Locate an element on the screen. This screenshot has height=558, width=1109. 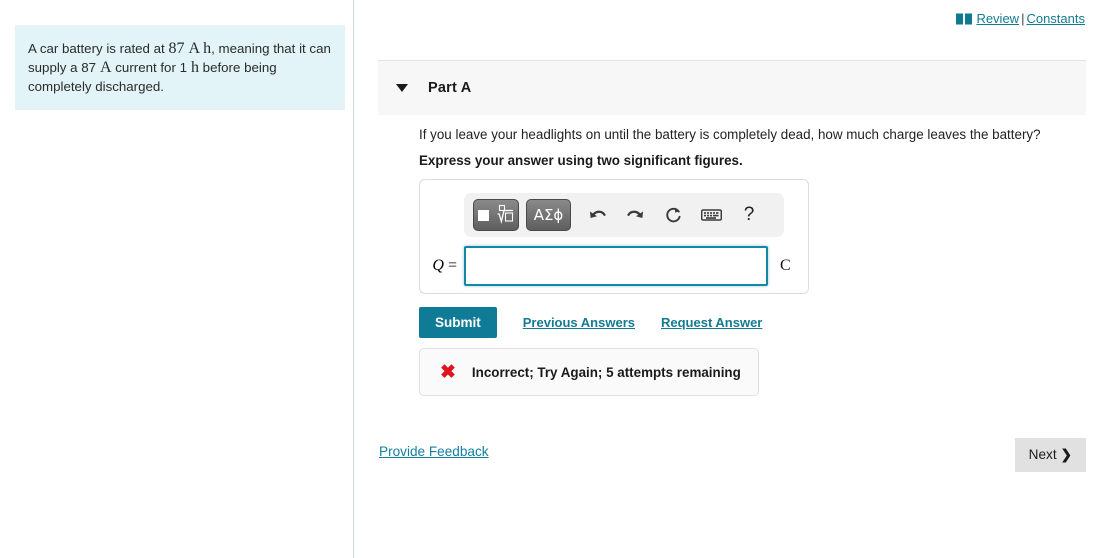
answer-row: Q = C is located at coordinates (615, 266).